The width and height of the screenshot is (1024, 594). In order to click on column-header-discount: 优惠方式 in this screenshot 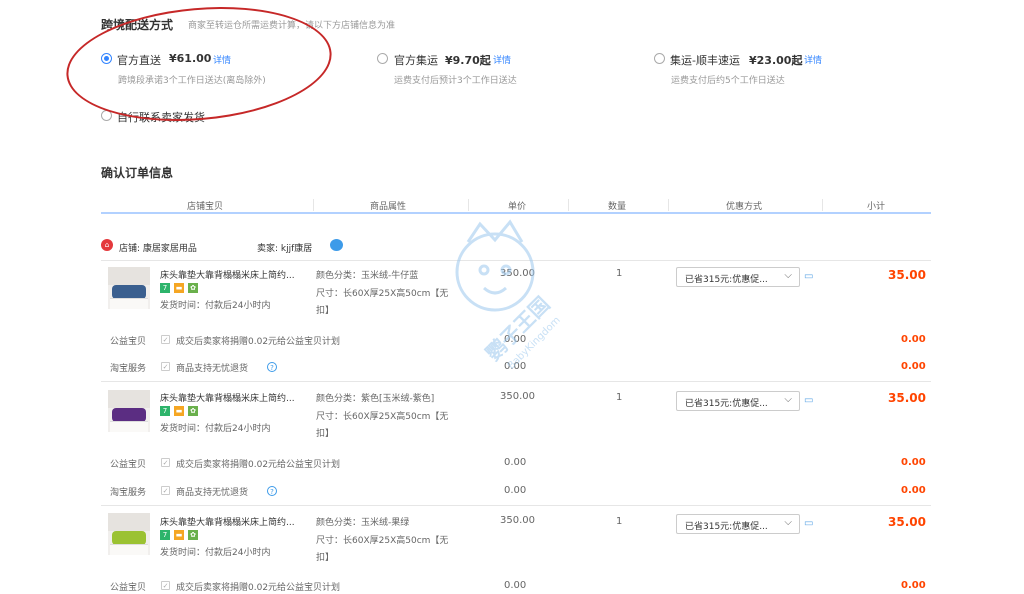, I will do `click(744, 207)`.